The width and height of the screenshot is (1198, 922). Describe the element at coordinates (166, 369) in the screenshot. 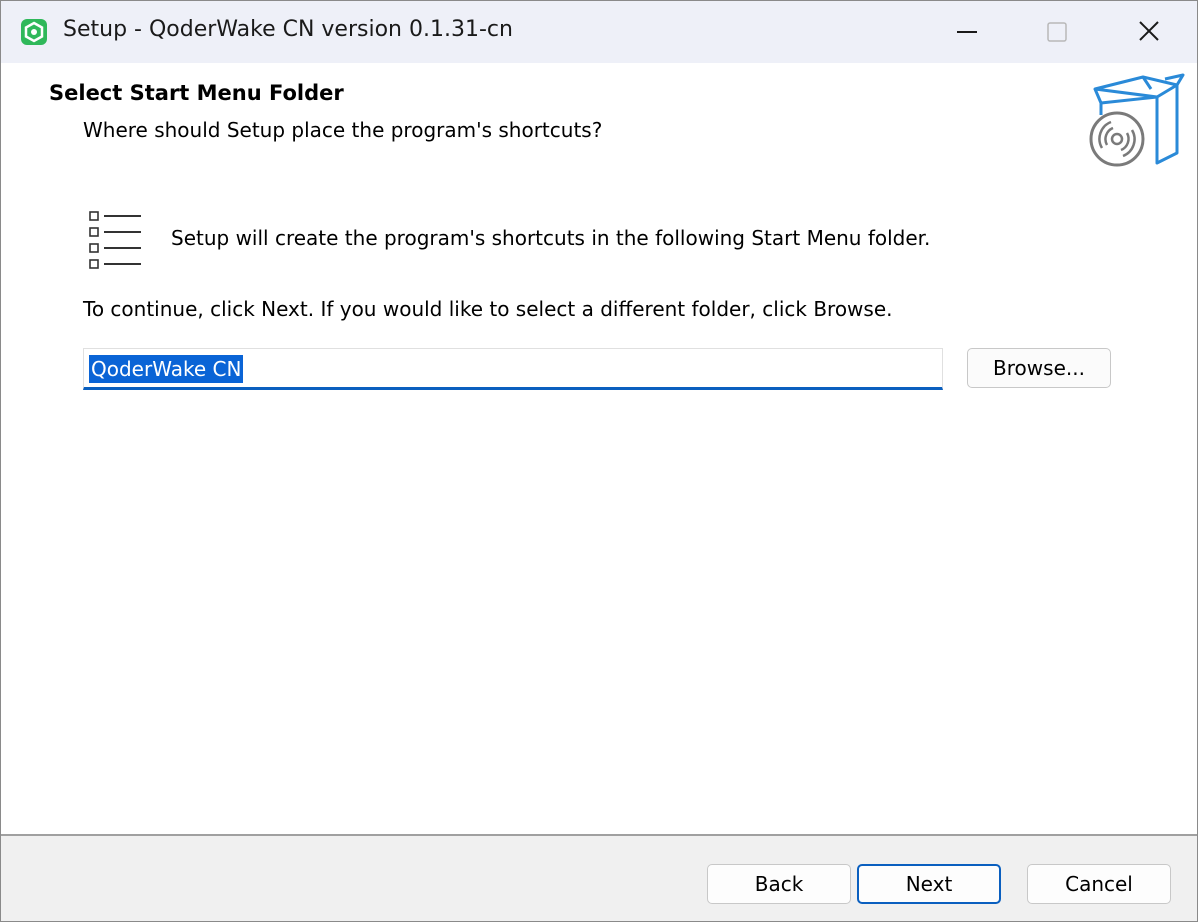

I see `folder-input-value: QoderWake CN` at that location.